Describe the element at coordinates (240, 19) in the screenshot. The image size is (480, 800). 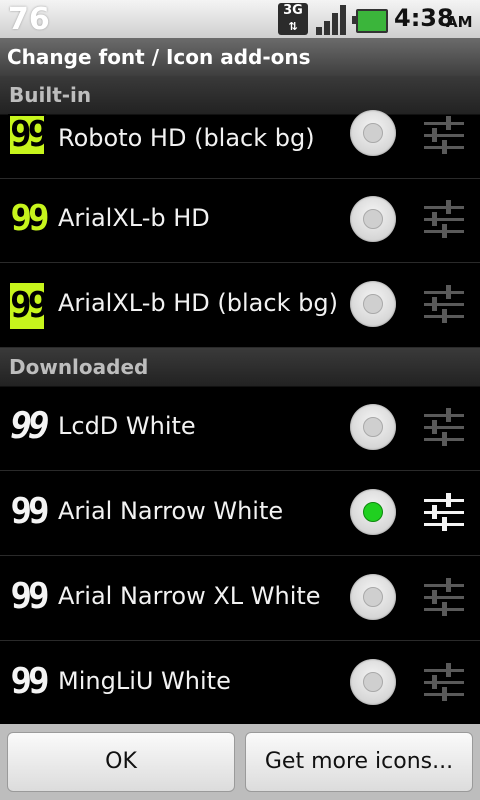
I see `status-bar: 76 3G ⇅ 4:38 AM` at that location.